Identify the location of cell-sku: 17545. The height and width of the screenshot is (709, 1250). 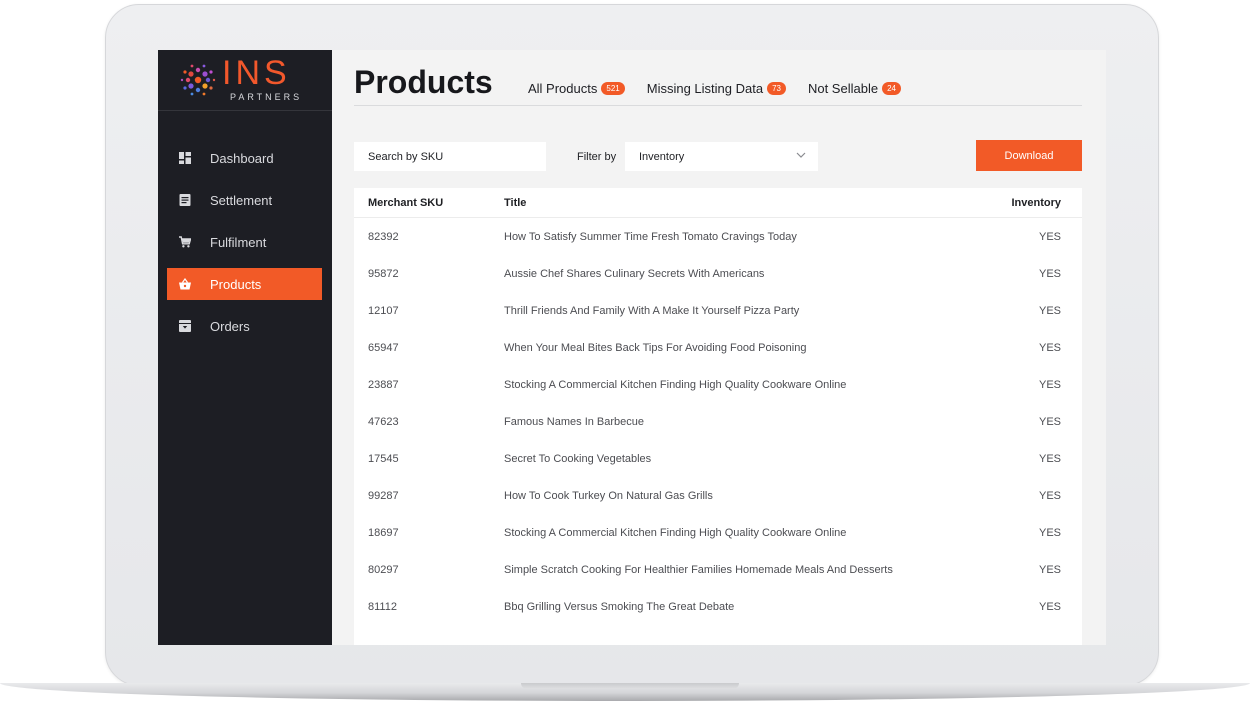
(383, 458).